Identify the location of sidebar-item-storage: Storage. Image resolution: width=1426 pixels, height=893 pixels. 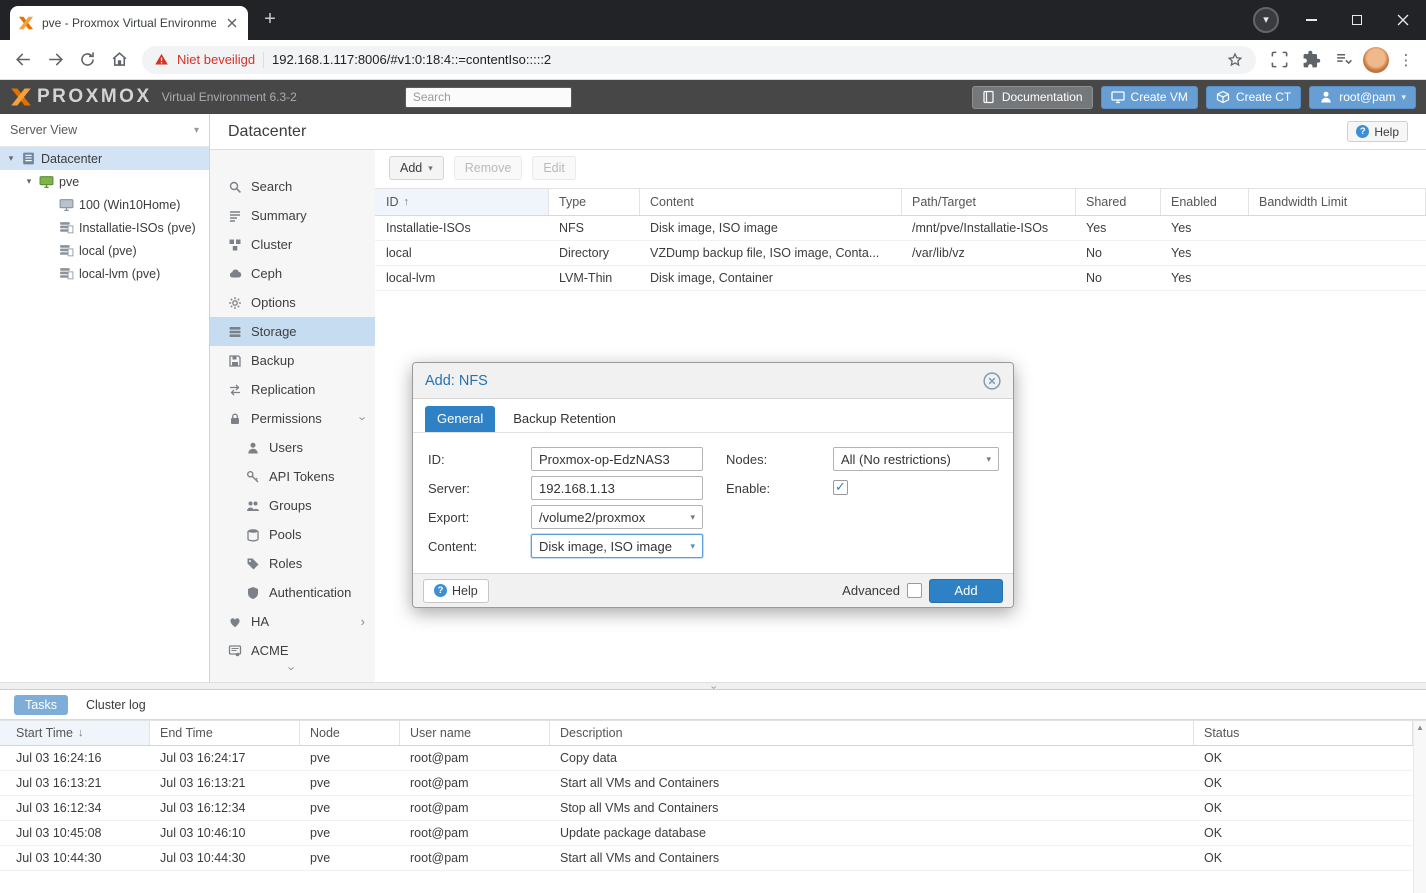
(292, 331).